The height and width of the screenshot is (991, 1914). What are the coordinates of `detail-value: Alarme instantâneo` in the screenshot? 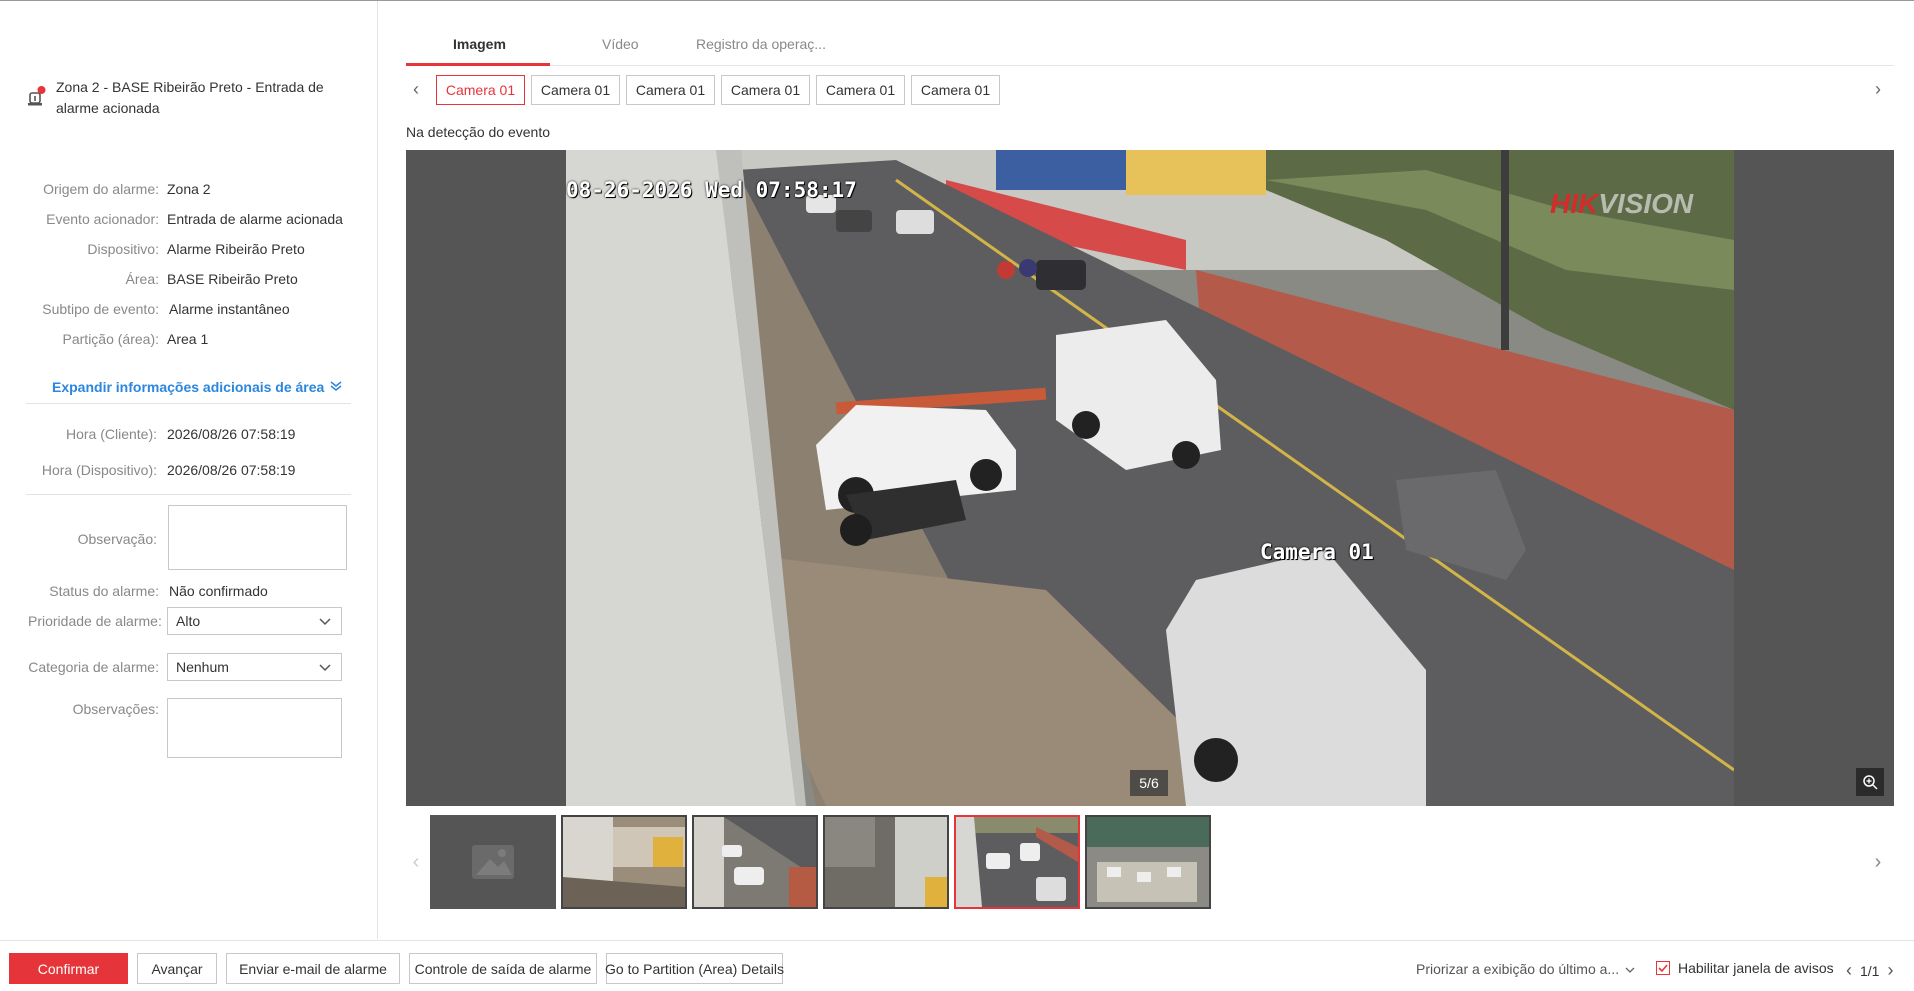 It's located at (229, 309).